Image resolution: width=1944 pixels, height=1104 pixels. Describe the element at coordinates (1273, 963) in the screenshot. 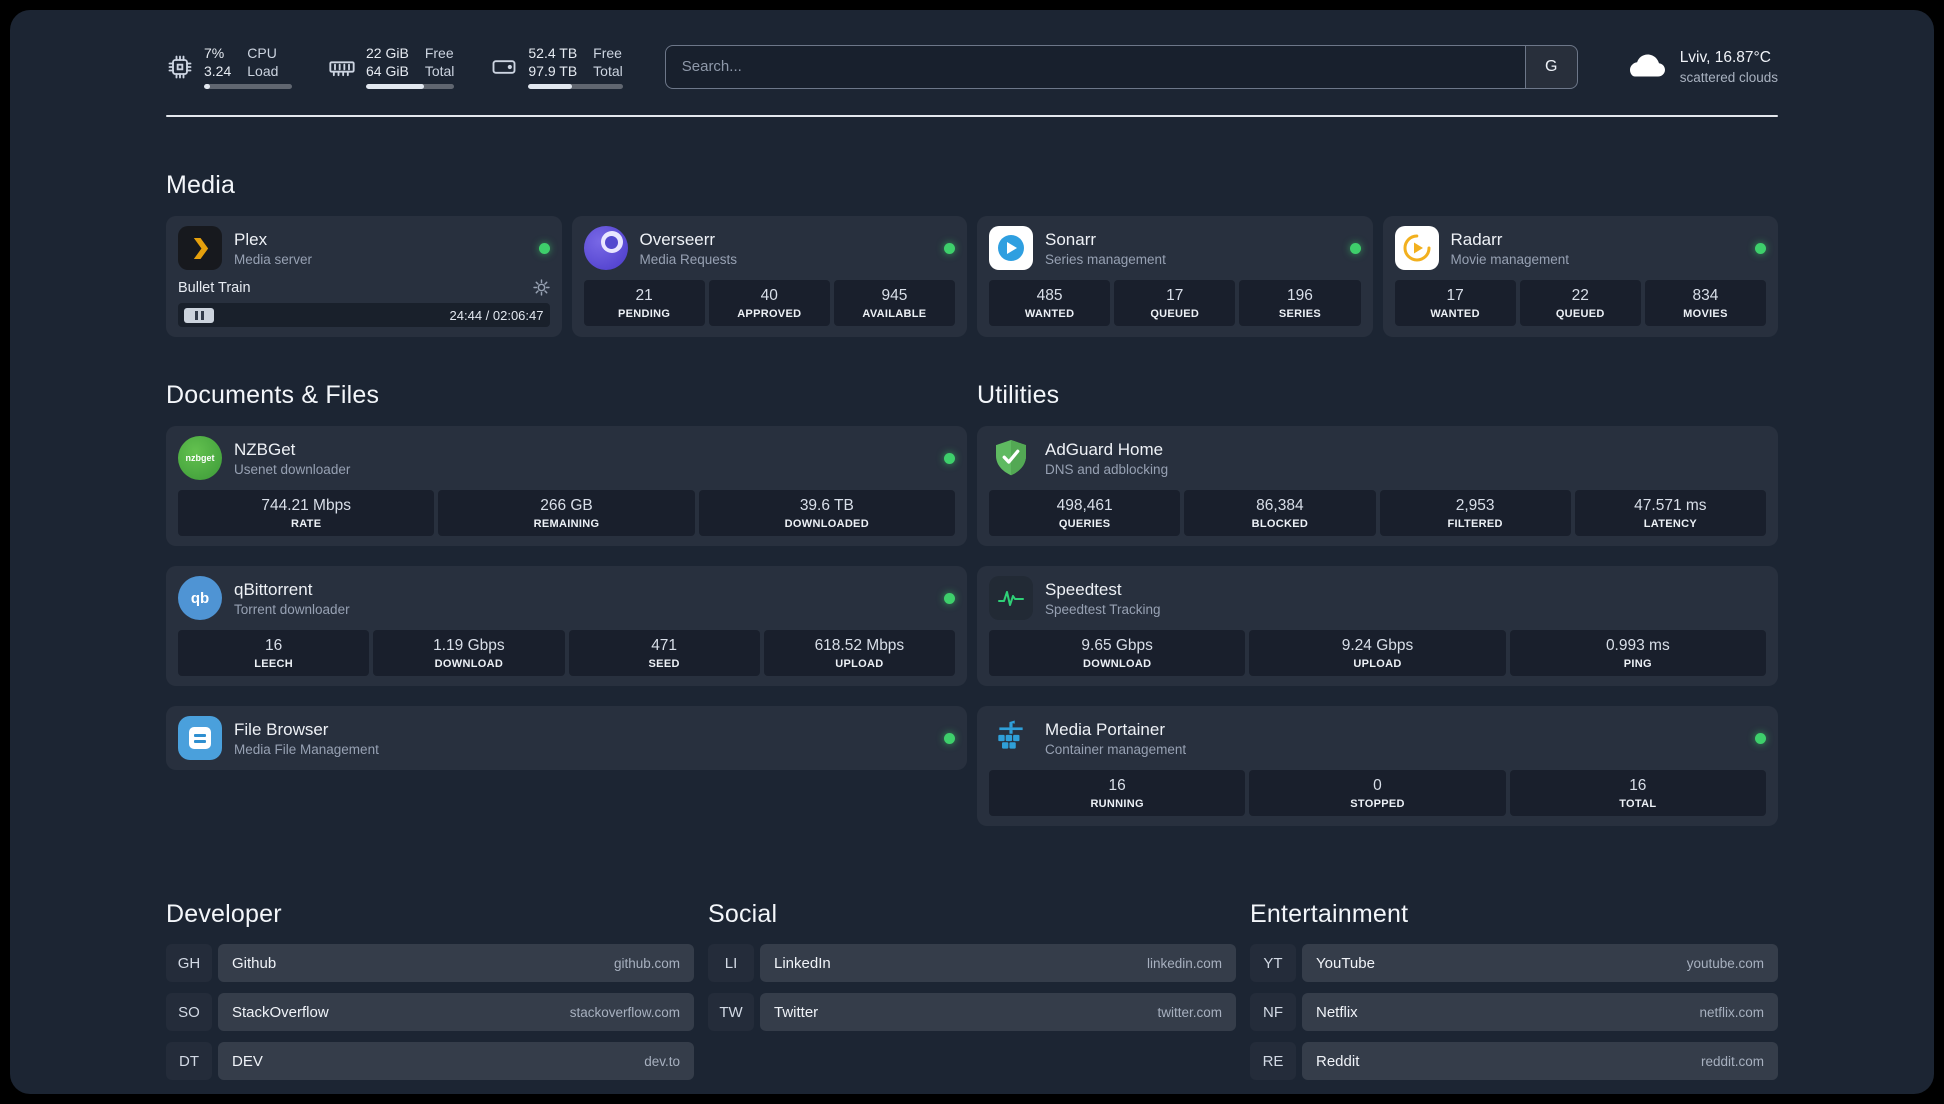

I see `bookmark-abbr: YT` at that location.